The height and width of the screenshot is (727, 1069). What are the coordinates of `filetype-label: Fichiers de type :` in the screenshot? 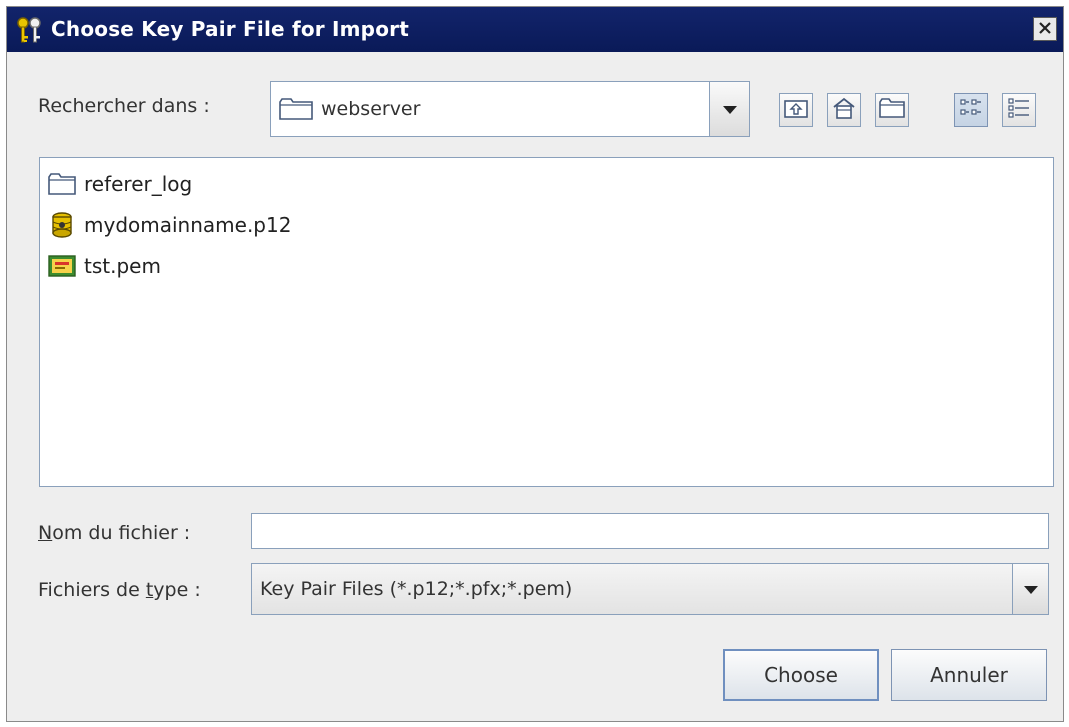 It's located at (119, 590).